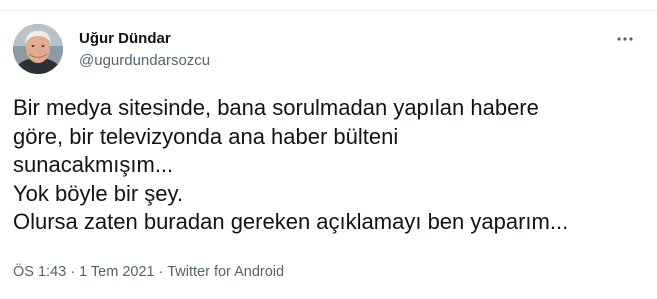  What do you see at coordinates (125, 38) in the screenshot?
I see `author-name: Uğur Dündar` at bounding box center [125, 38].